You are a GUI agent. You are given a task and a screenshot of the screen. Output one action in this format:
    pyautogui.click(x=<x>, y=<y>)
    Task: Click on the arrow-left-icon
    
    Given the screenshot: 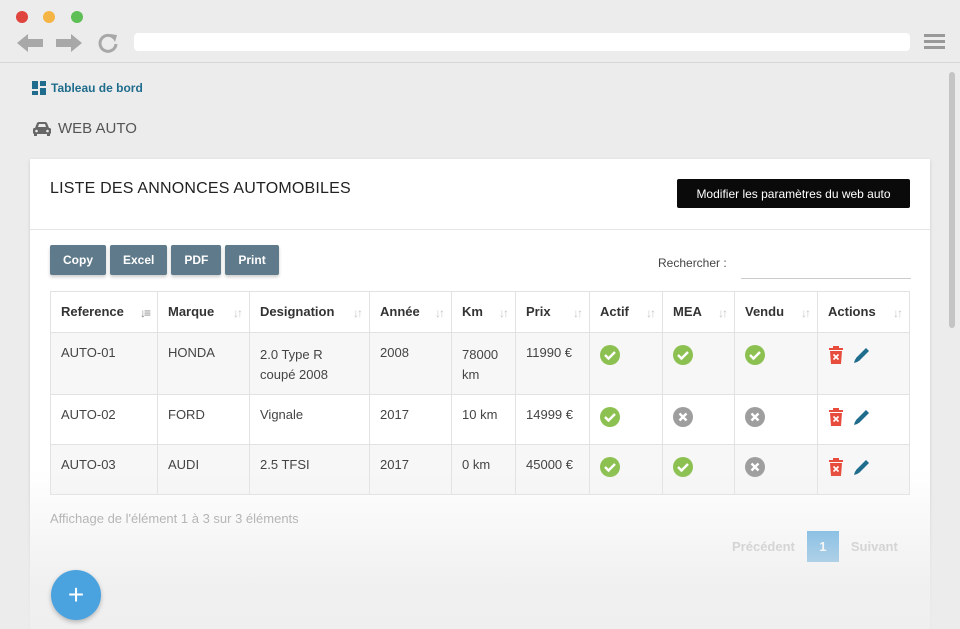 What is the action you would take?
    pyautogui.click(x=30, y=43)
    